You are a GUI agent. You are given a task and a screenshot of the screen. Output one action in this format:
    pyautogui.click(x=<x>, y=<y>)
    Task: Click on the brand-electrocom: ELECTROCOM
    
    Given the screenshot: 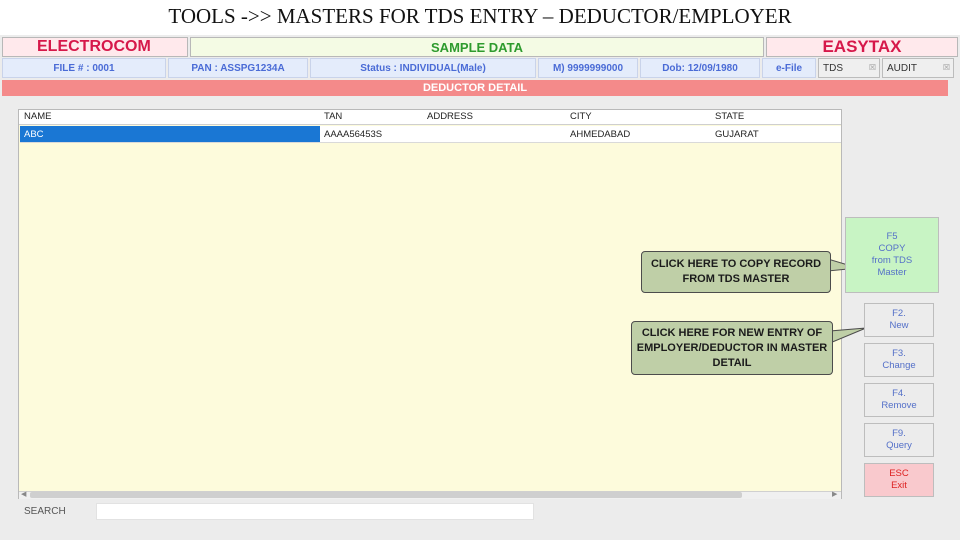 What is the action you would take?
    pyautogui.click(x=95, y=47)
    